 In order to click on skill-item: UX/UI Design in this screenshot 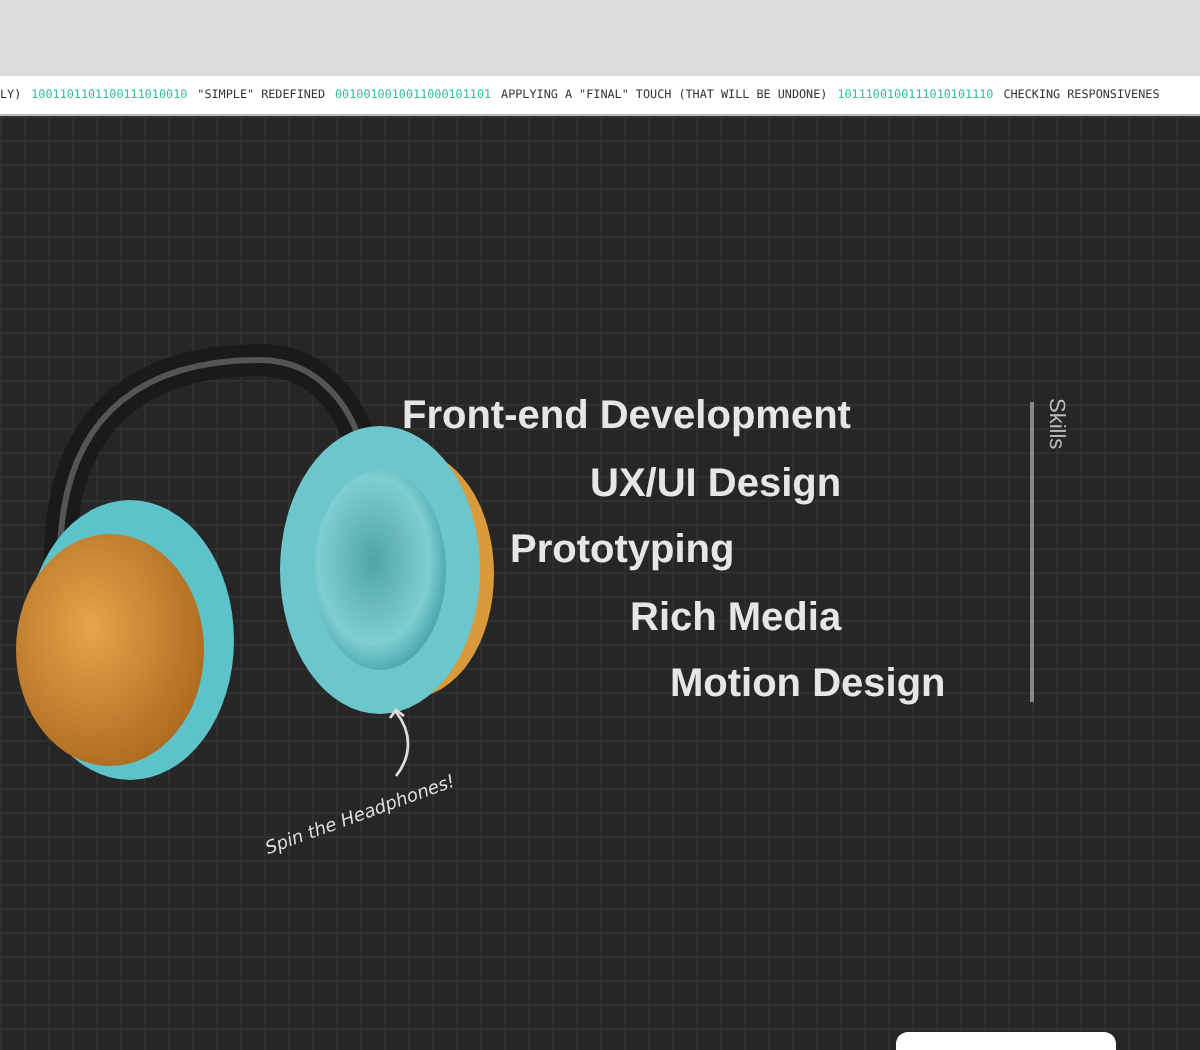, I will do `click(717, 484)`.